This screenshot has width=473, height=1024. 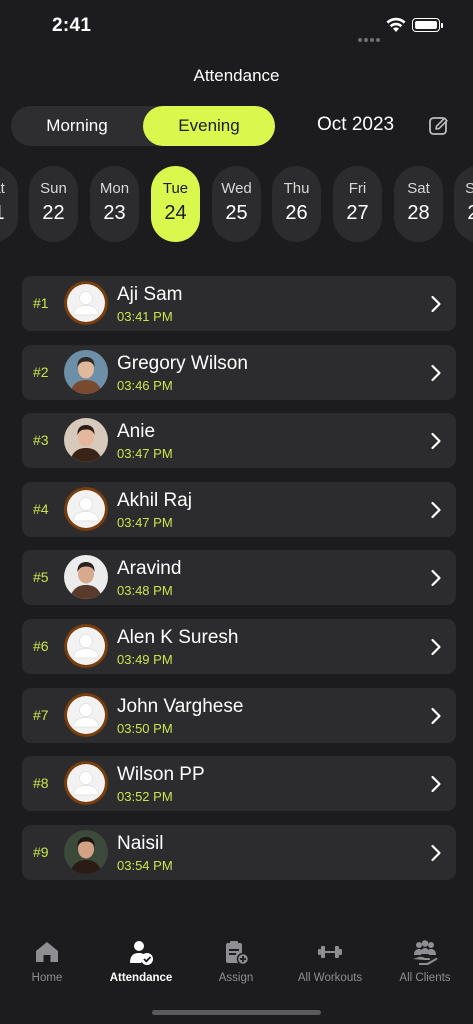 I want to click on check-in-time: 03:54 PM, so click(x=145, y=865).